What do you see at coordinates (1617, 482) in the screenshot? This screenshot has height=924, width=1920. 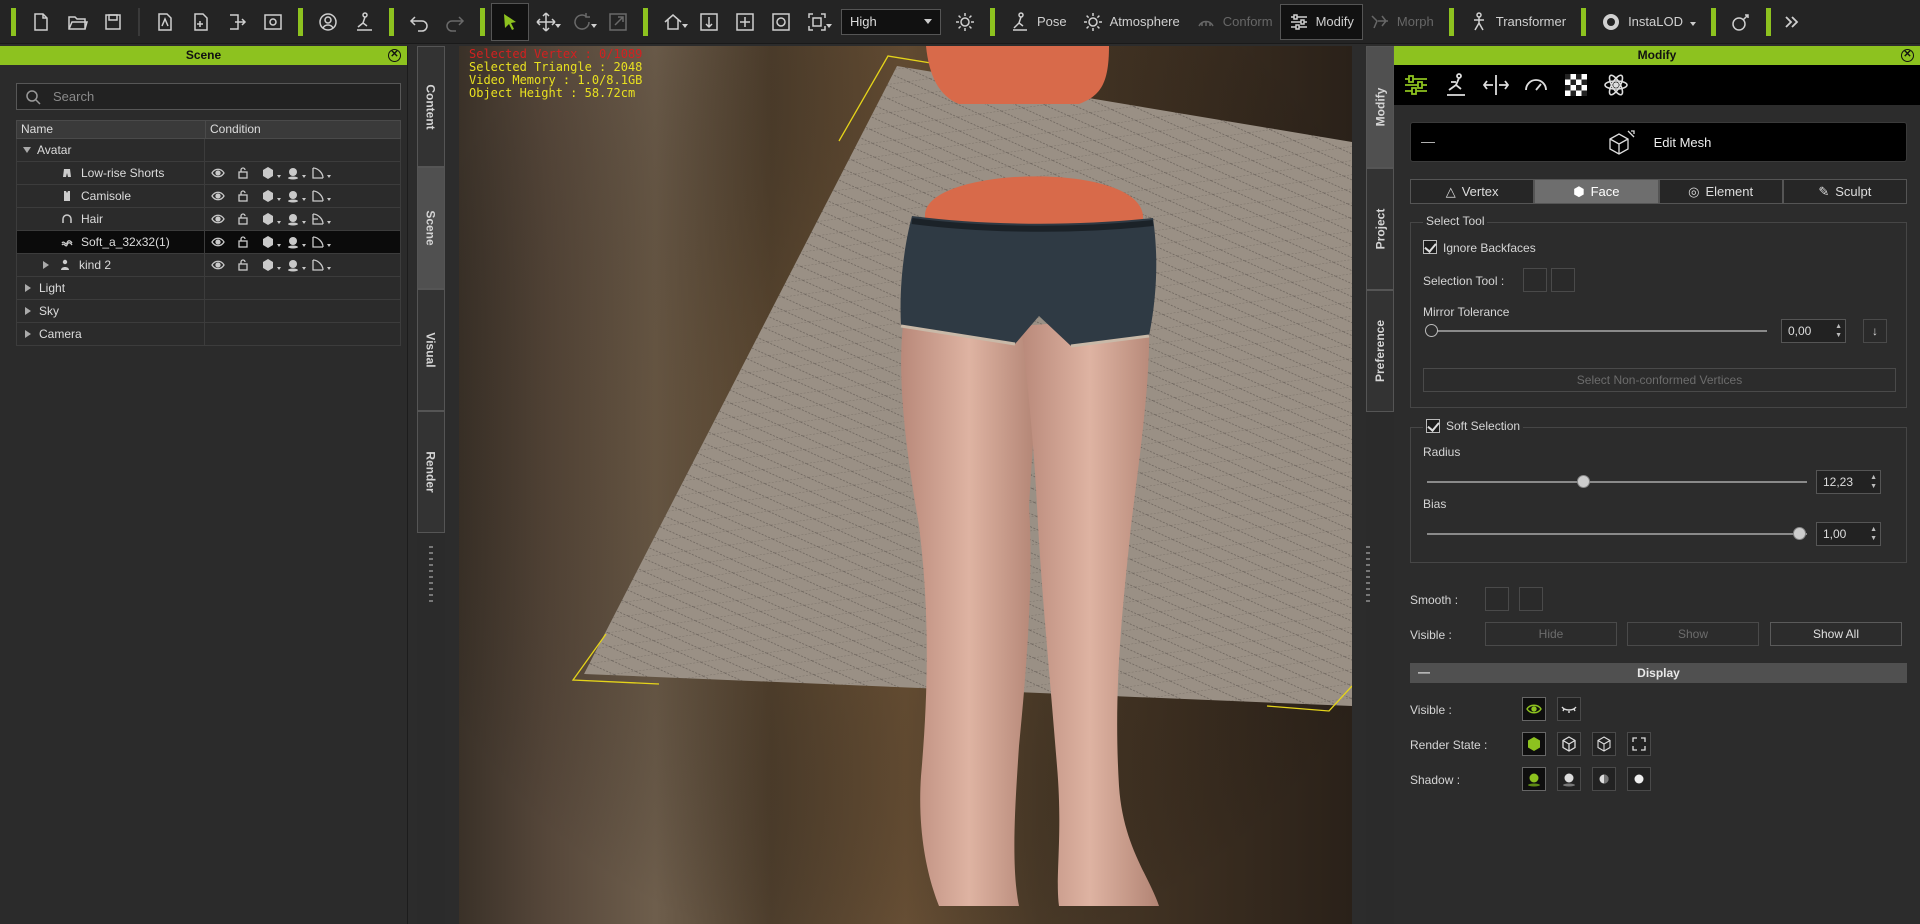 I see `radius-slider` at bounding box center [1617, 482].